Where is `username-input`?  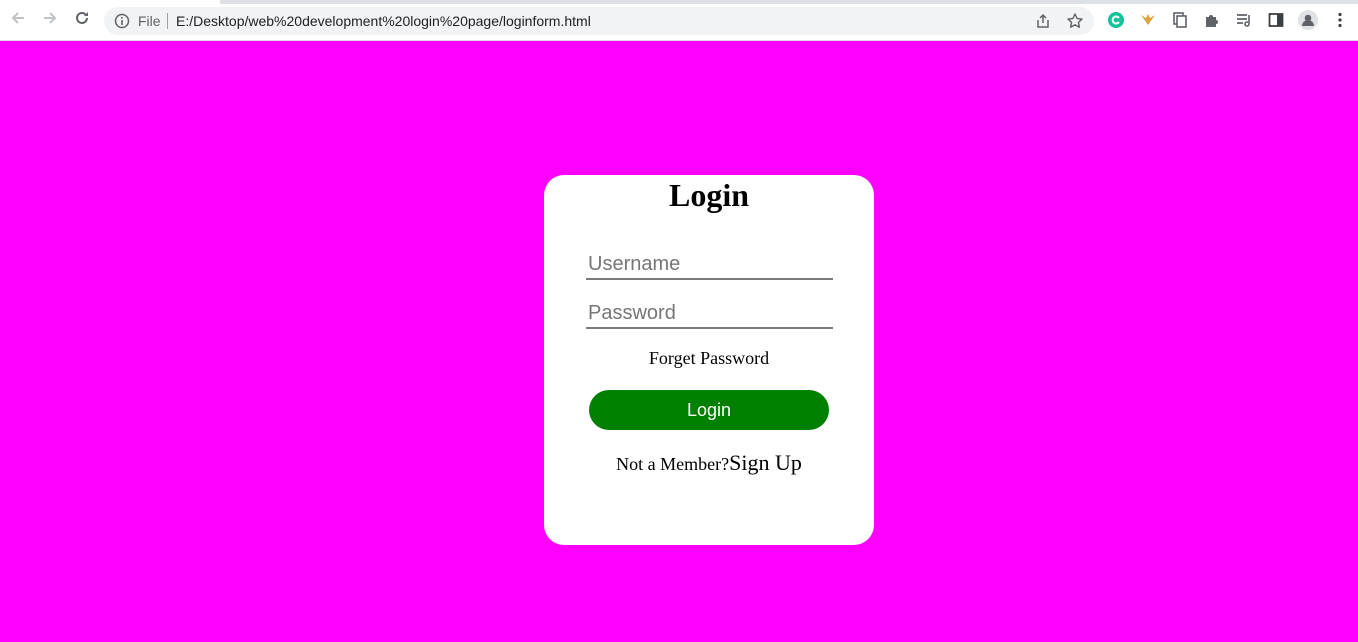 username-input is located at coordinates (709, 265).